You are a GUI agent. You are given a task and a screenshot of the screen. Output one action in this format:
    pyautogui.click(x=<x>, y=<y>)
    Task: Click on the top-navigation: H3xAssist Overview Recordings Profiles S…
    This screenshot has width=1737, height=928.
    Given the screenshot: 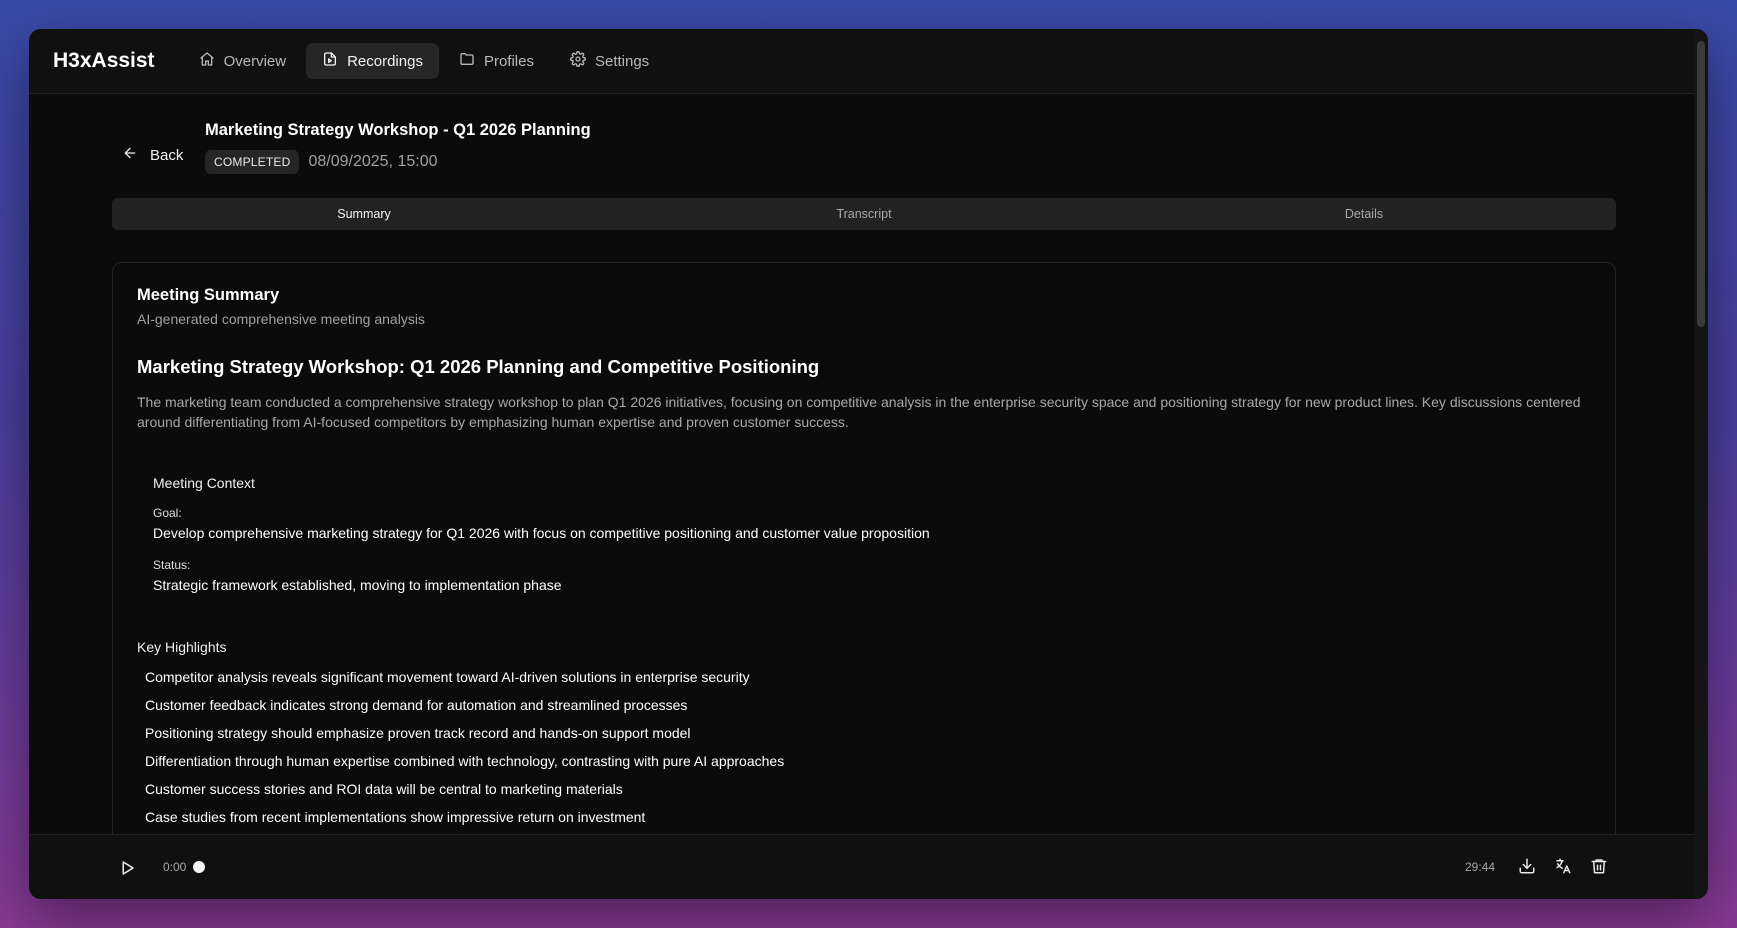 What is the action you would take?
    pyautogui.click(x=868, y=61)
    